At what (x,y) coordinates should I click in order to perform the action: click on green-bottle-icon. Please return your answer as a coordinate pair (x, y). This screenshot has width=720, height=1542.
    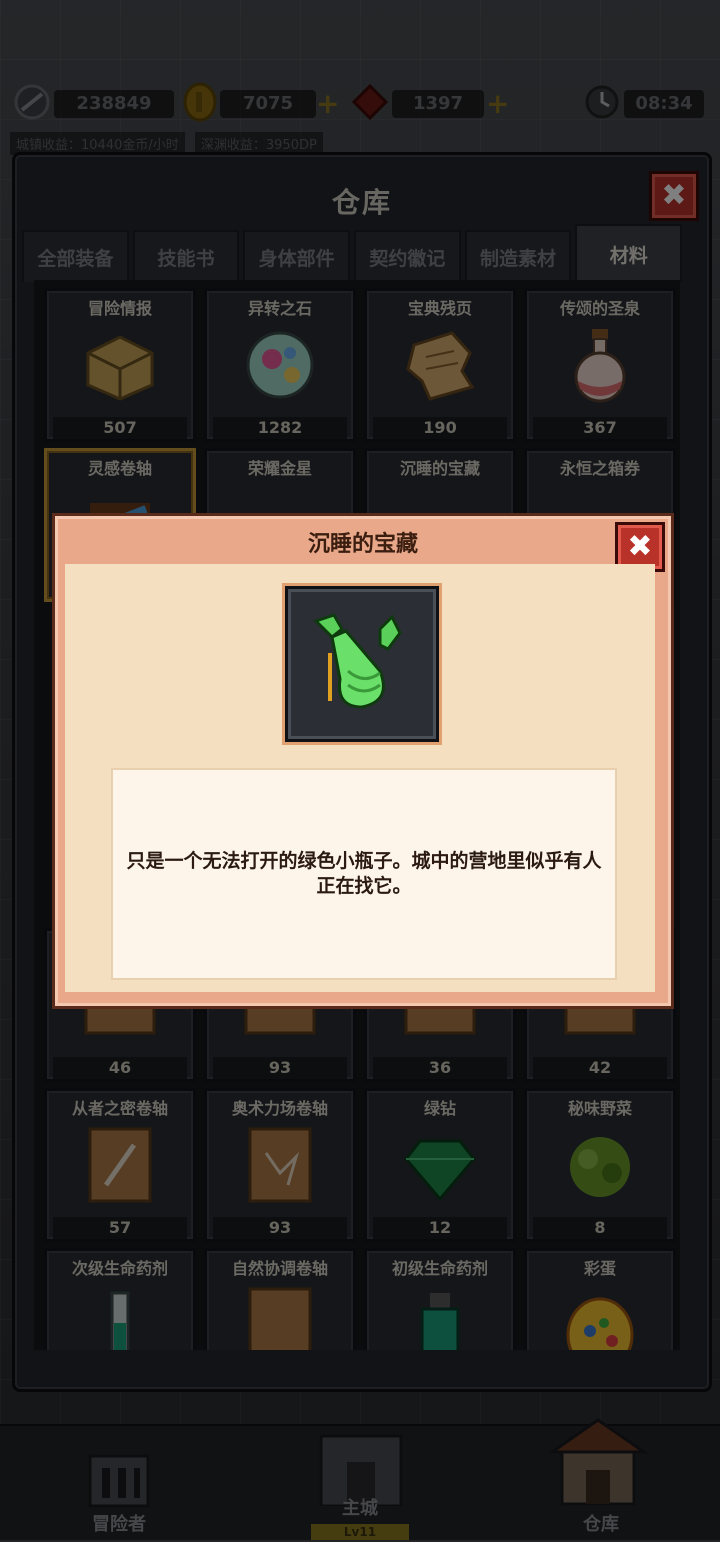
    Looking at the image, I should click on (357, 661).